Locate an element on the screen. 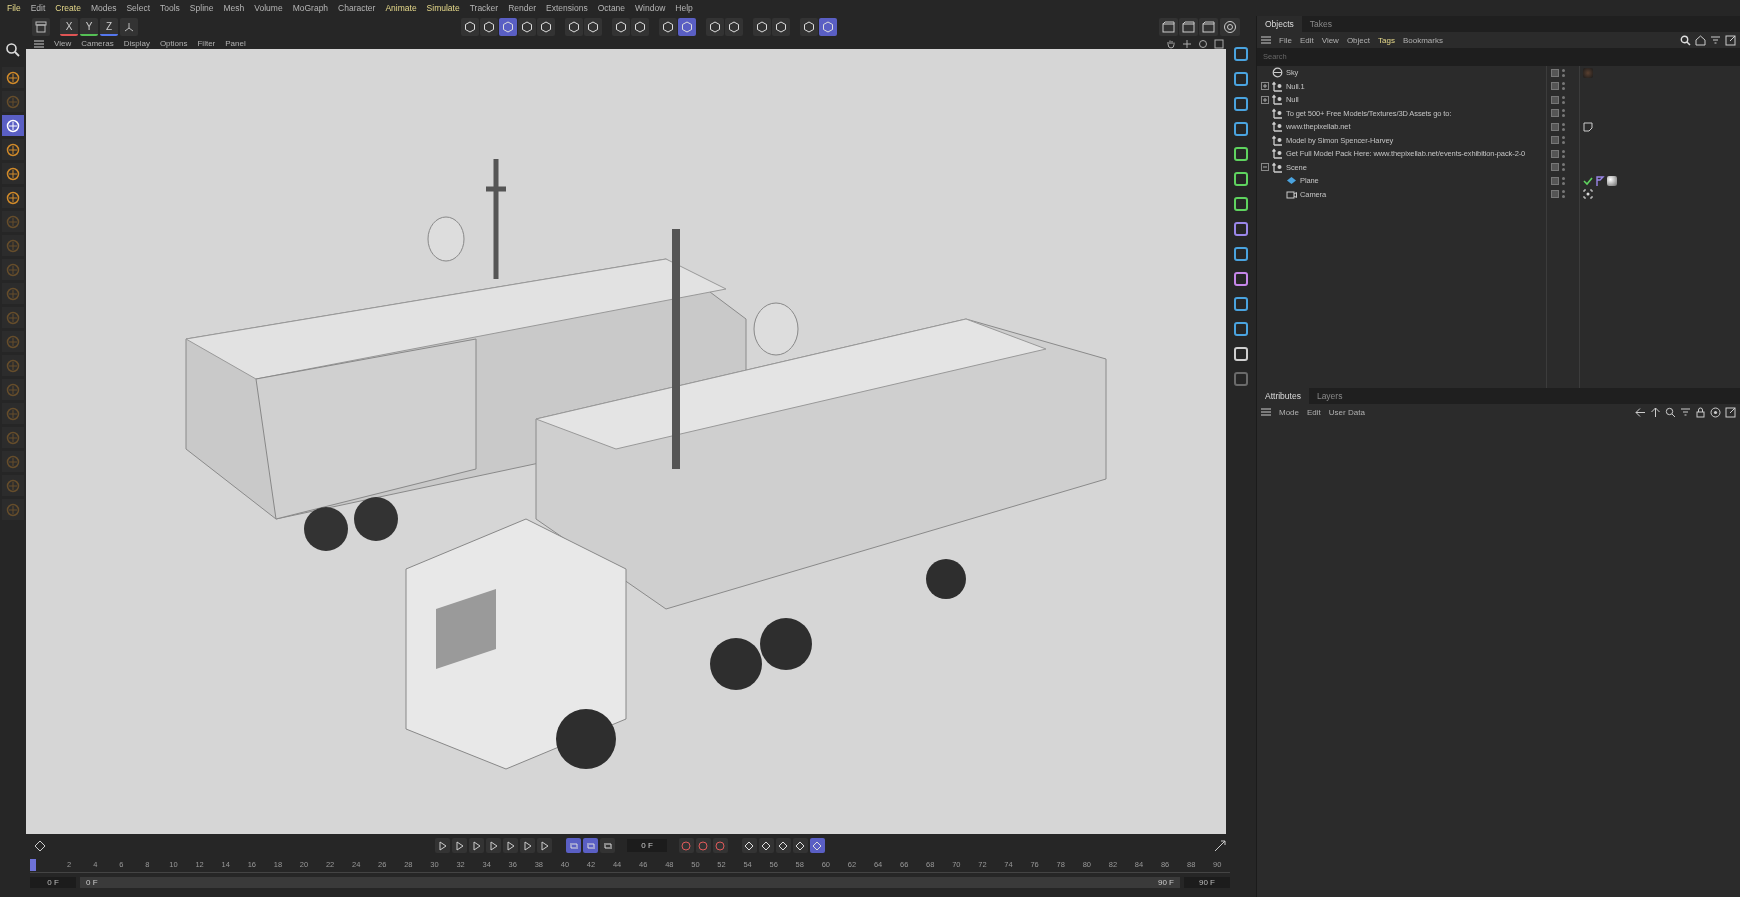  menu-item: File is located at coordinates (14, 8).